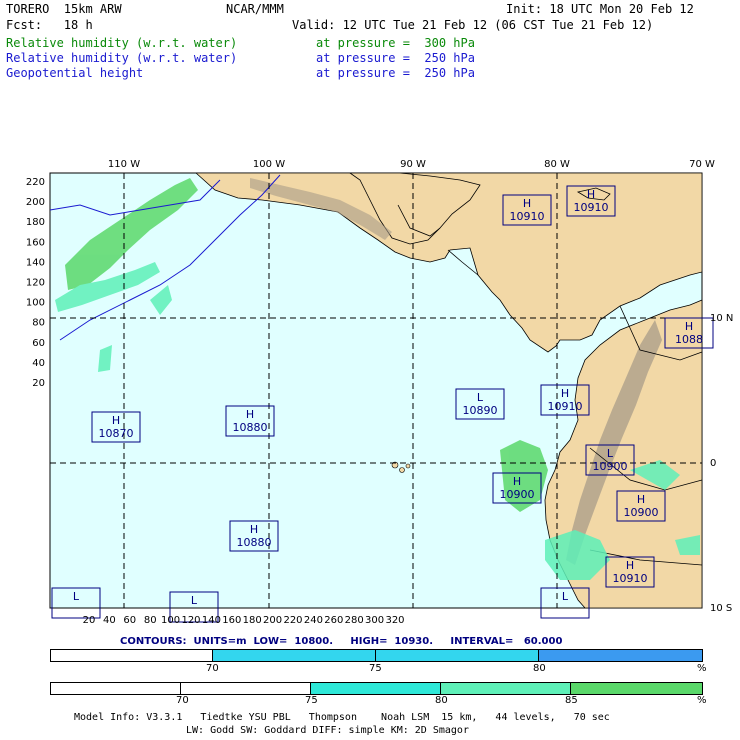  What do you see at coordinates (35, 202) in the screenshot?
I see `y-tick-label: 200` at bounding box center [35, 202].